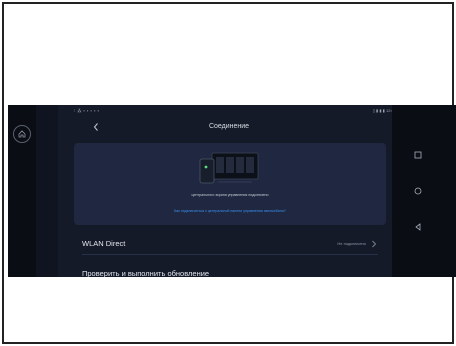 The image size is (456, 346). Describe the element at coordinates (146, 273) in the screenshot. I see `list-item-label: Проверить и выполнить обновление` at that location.